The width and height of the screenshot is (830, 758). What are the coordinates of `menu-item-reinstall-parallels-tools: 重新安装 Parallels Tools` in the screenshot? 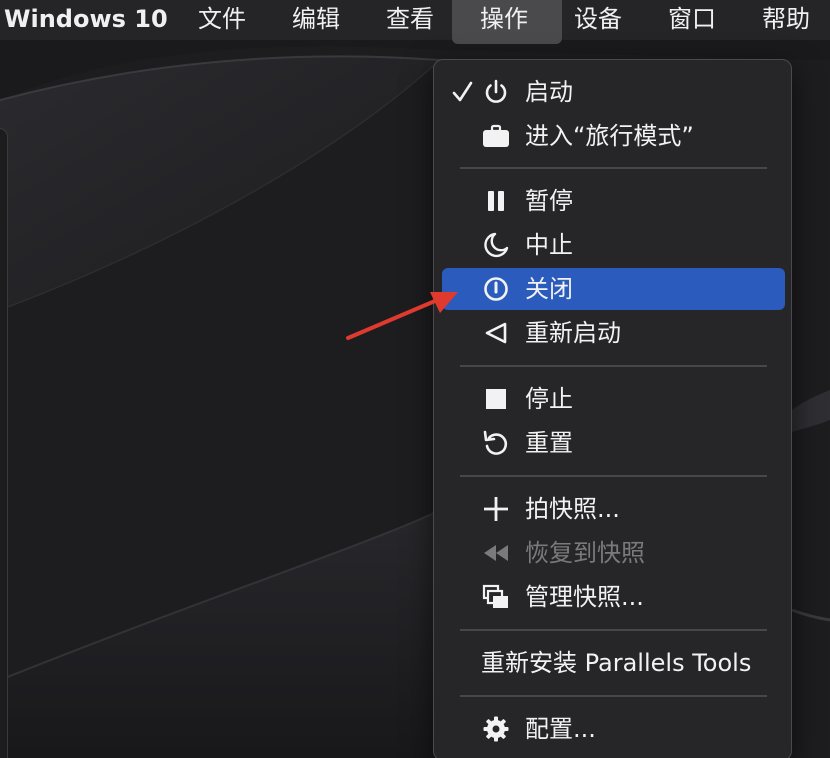 It's located at (613, 663).